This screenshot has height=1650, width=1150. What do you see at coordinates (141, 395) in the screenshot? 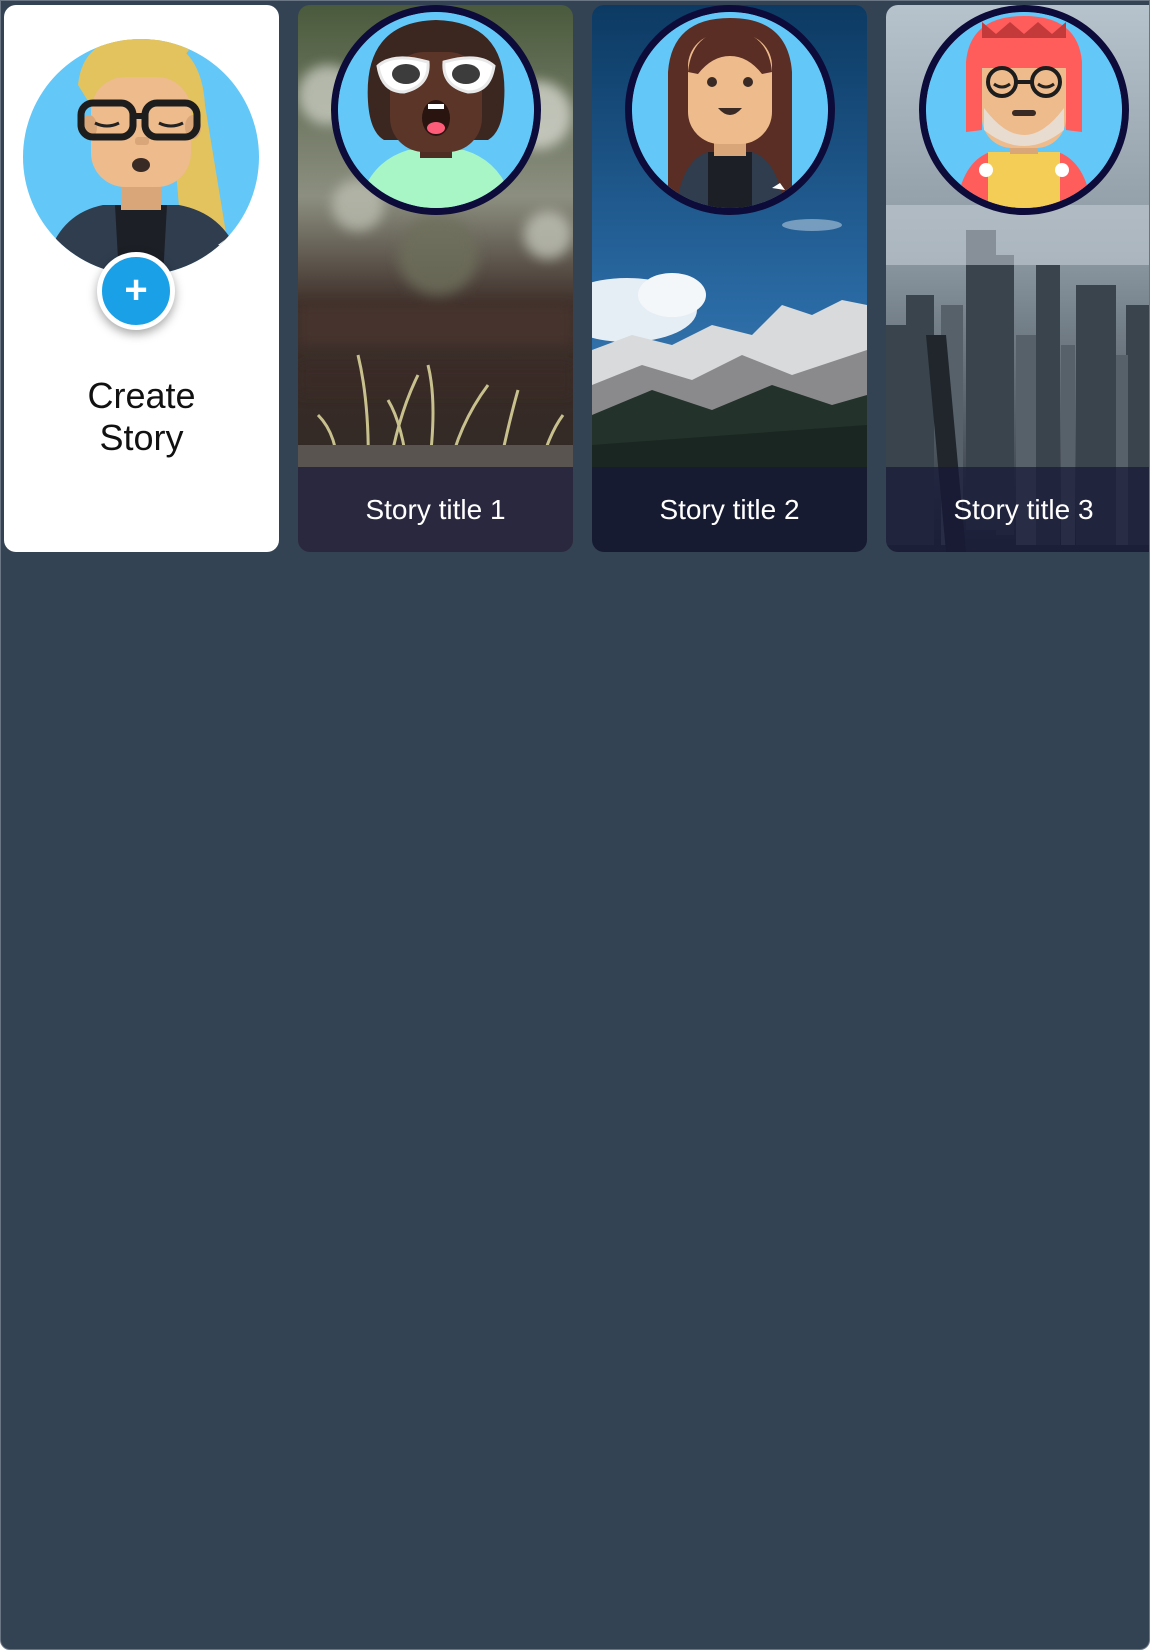
I see `create-story-label-line1: Create` at bounding box center [141, 395].